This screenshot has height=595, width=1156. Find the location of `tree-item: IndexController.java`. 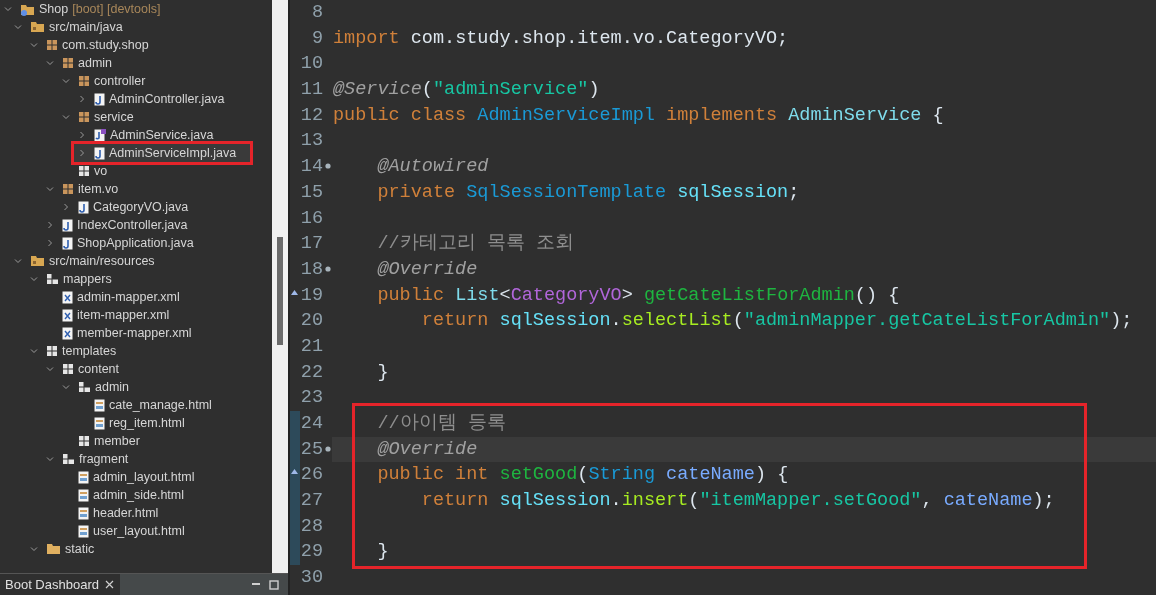

tree-item: IndexController.java is located at coordinates (122, 225).